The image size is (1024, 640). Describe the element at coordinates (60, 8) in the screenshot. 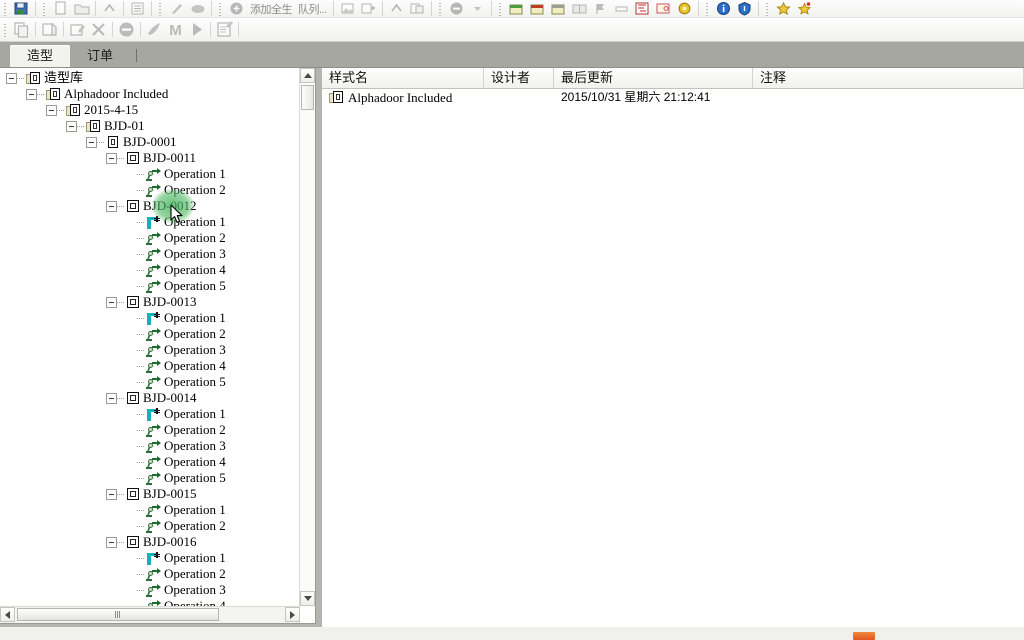

I see `new-document-icon` at that location.